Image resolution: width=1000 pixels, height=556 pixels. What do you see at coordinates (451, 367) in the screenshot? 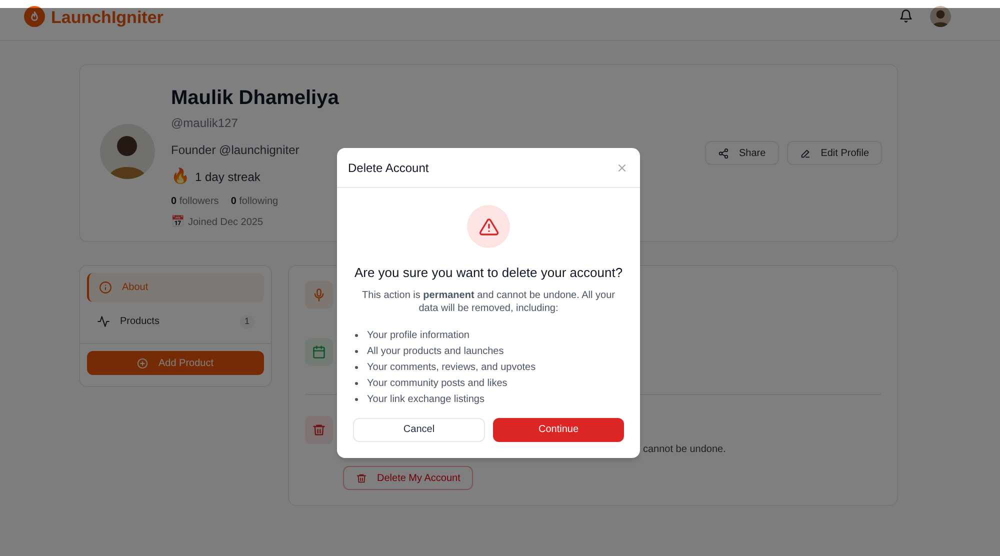
I see `list-item-text: Your comments, reviews, and upvotes` at bounding box center [451, 367].